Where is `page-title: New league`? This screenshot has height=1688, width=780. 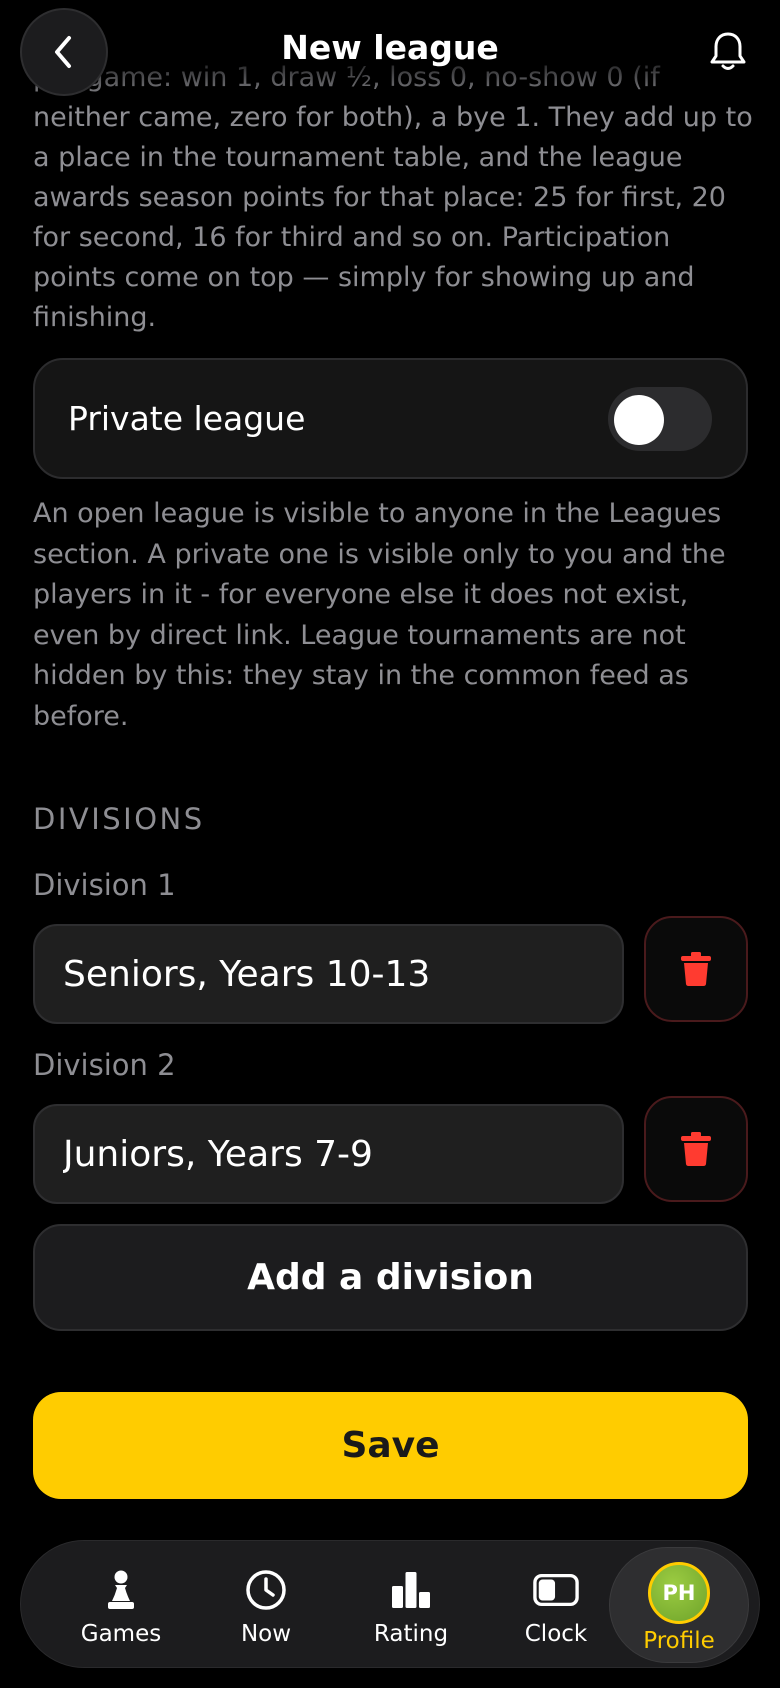 page-title: New league is located at coordinates (390, 47).